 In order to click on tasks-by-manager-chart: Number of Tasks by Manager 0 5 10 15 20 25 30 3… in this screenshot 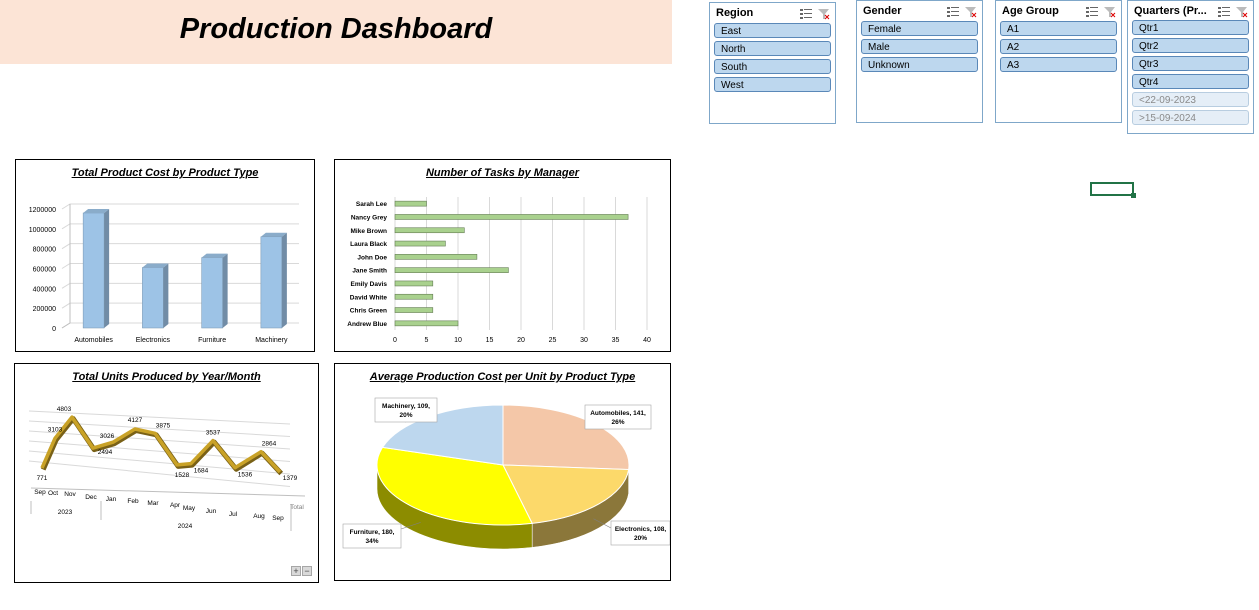, I will do `click(502, 255)`.